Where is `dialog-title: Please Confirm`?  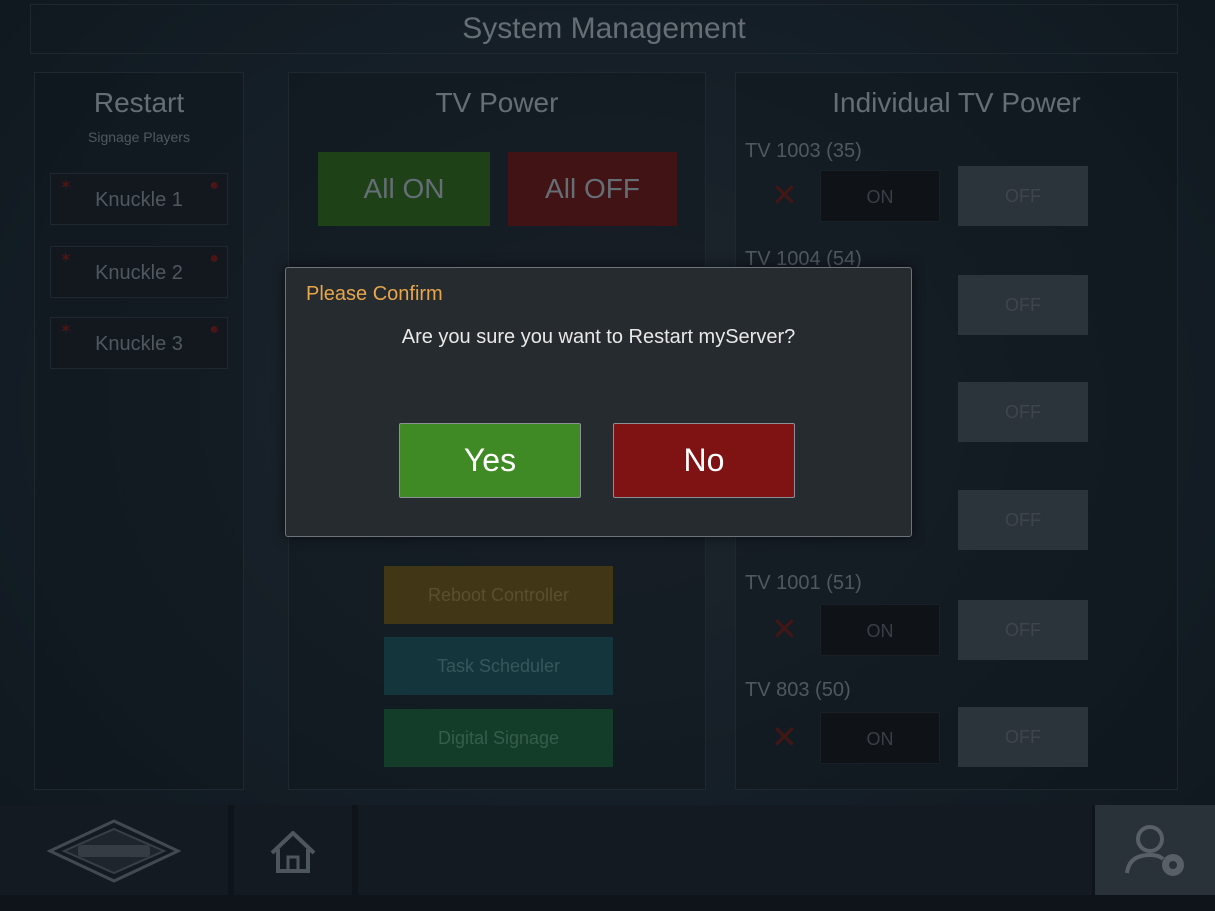
dialog-title: Please Confirm is located at coordinates (374, 294).